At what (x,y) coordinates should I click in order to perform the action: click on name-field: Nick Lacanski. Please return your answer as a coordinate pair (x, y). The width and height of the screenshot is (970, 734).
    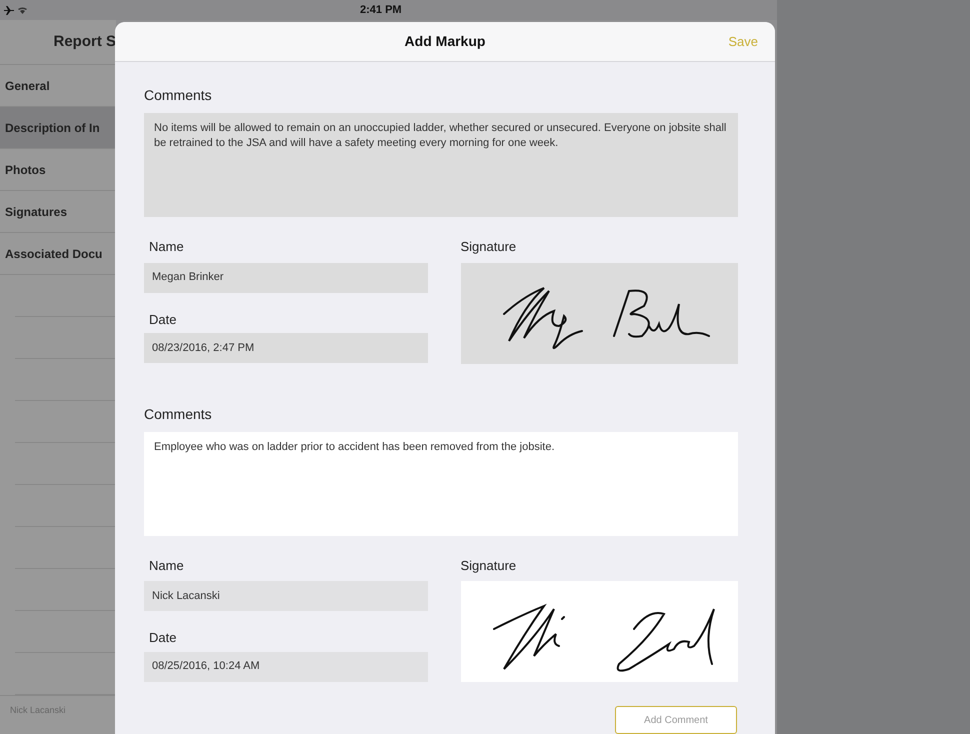
    Looking at the image, I should click on (286, 596).